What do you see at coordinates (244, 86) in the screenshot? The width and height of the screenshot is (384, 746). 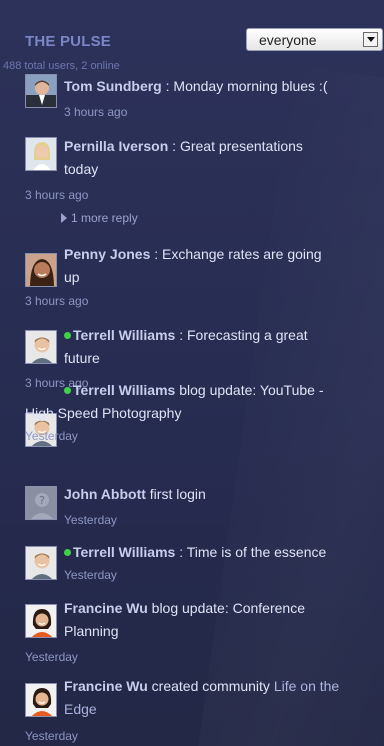 I see `status-text: : Monday morning blues :(` at bounding box center [244, 86].